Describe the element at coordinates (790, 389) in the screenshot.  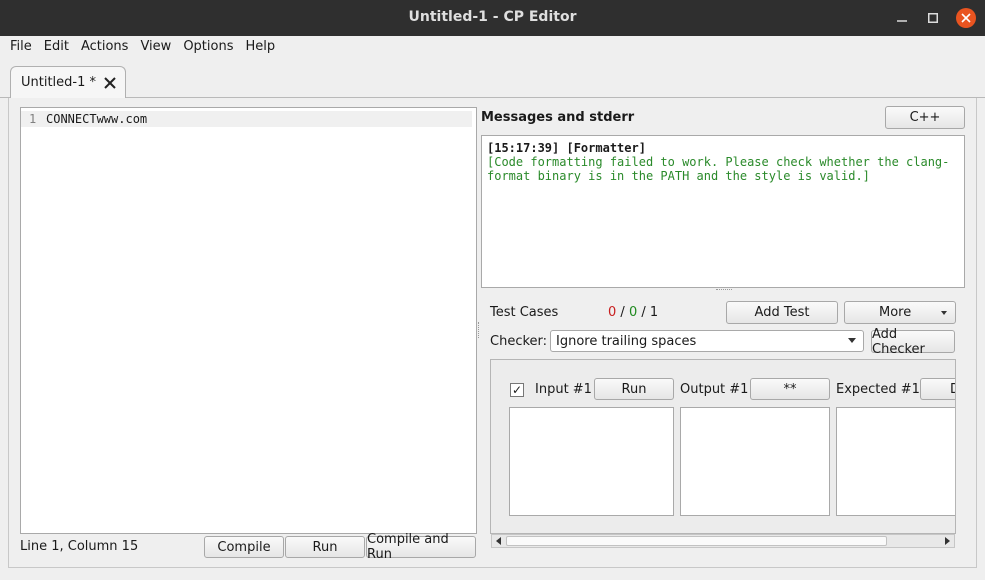
I see `output-diff-button: **` at that location.